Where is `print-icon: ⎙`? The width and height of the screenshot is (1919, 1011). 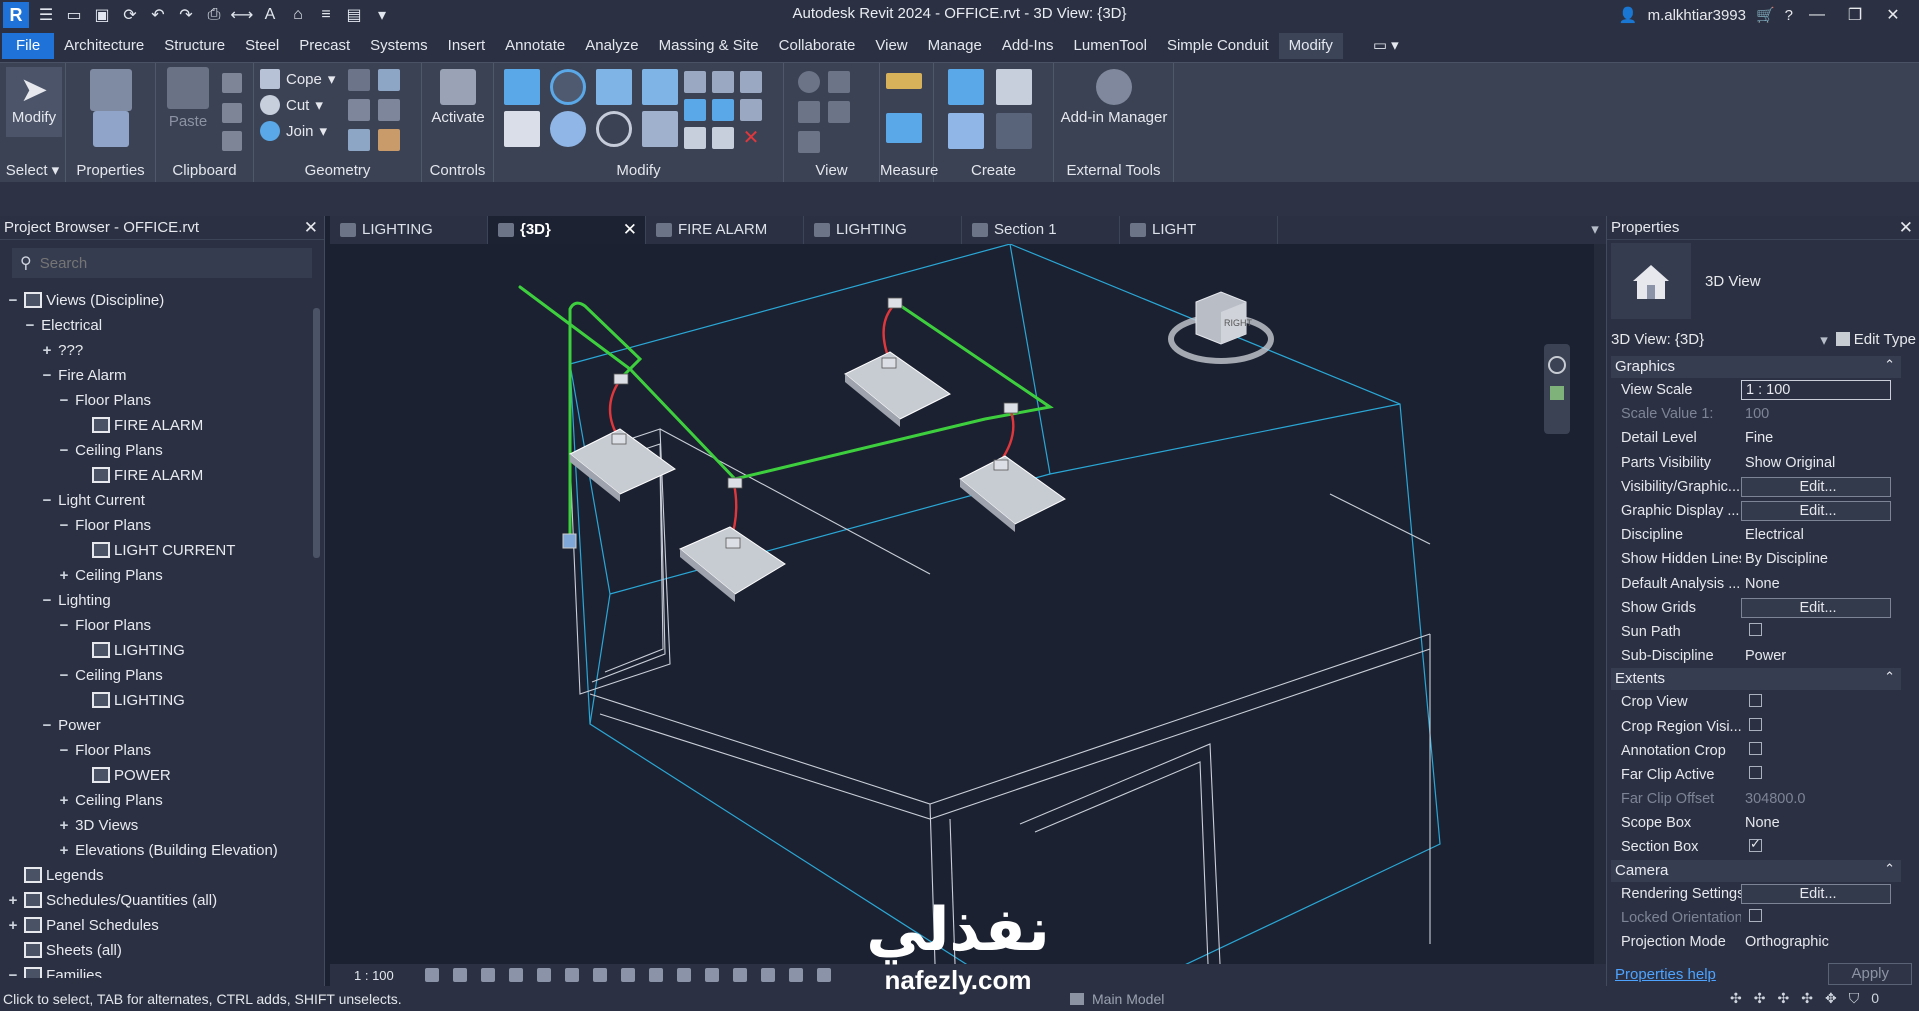
print-icon: ⎙ is located at coordinates (214, 15).